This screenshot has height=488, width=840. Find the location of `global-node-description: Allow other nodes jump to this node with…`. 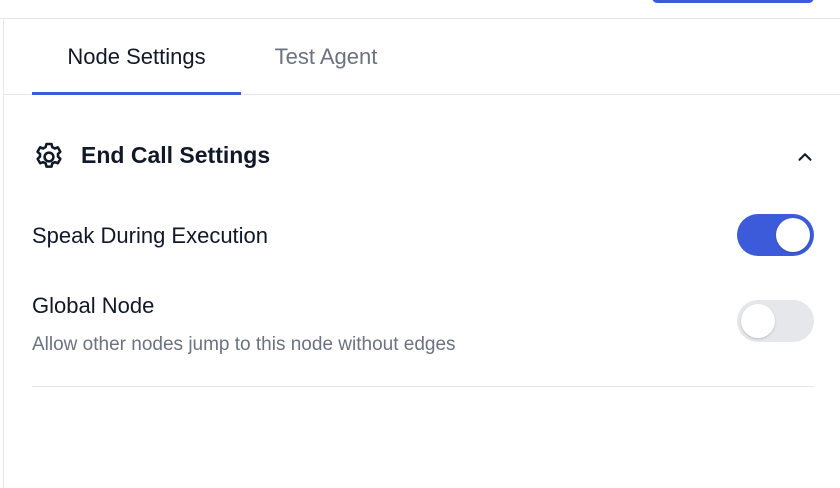

global-node-description: Allow other nodes jump to this node with… is located at coordinates (244, 344).